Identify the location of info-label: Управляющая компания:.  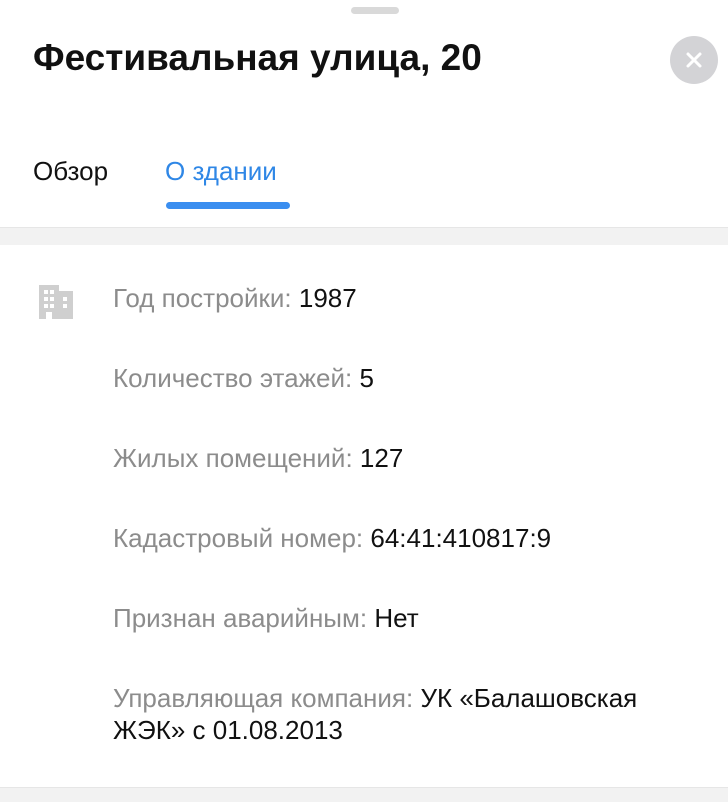
(263, 698).